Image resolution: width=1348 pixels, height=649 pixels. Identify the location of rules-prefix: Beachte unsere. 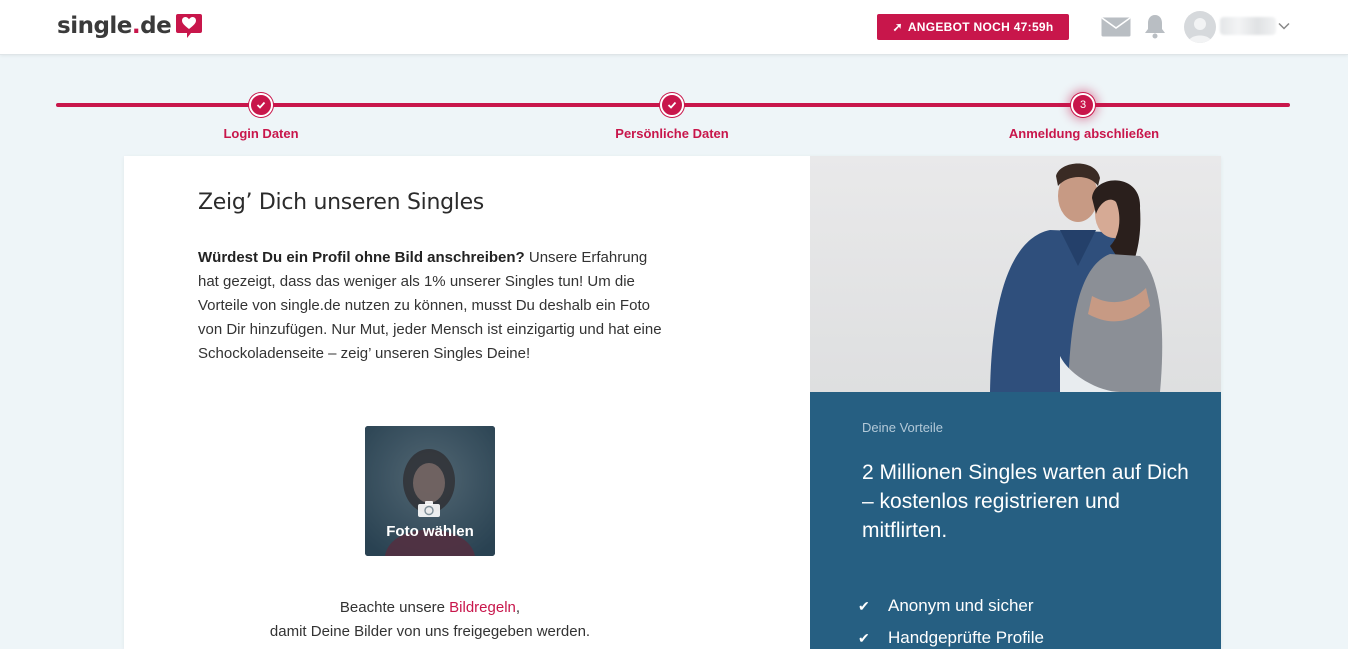
(394, 607).